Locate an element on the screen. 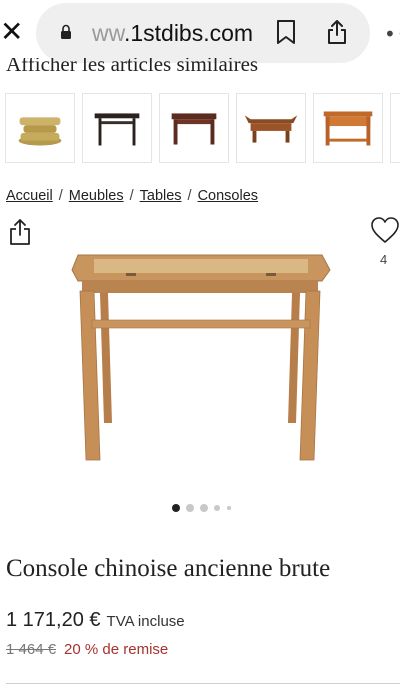  more-icon: •• is located at coordinates (392, 34).